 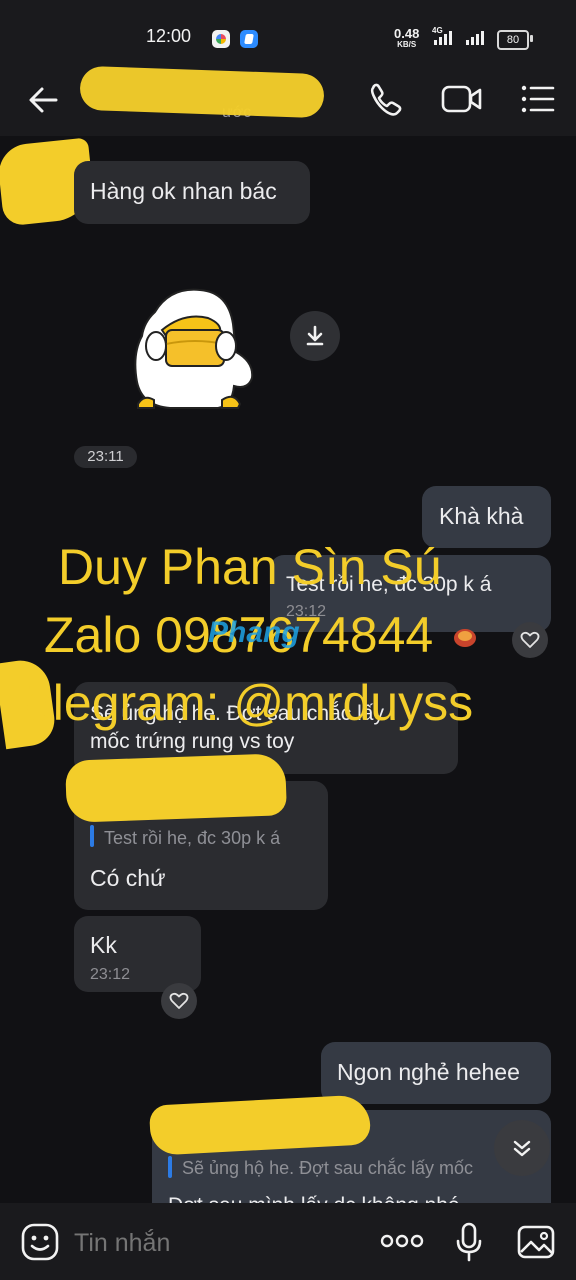 I want to click on message-bubble-received: Hàng ok nhan bác, so click(x=192, y=192).